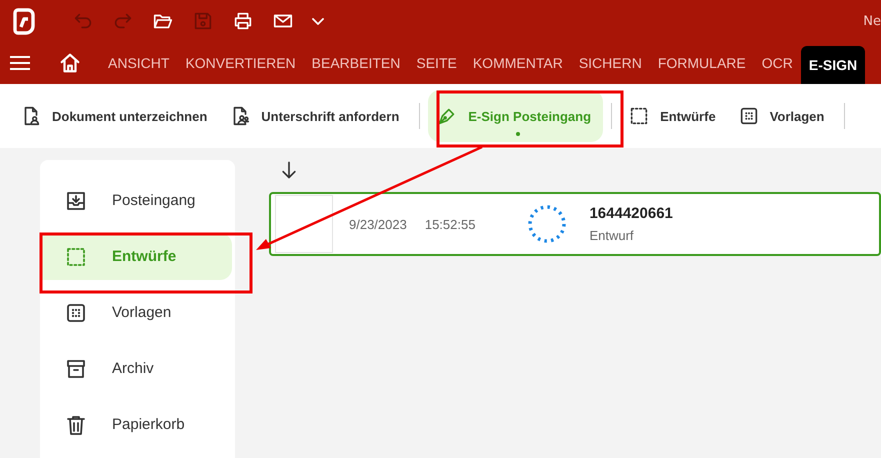  I want to click on dotted-circle-icon, so click(547, 224).